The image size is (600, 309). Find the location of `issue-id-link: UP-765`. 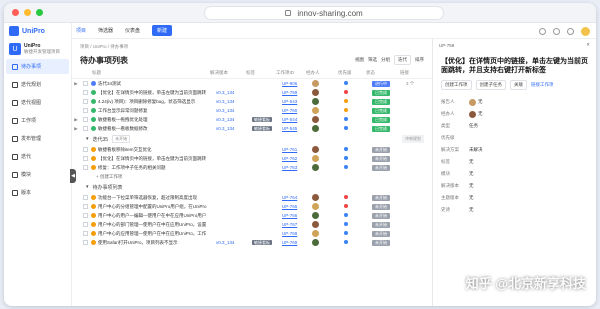

issue-id-link: UP-765 is located at coordinates (297, 206).